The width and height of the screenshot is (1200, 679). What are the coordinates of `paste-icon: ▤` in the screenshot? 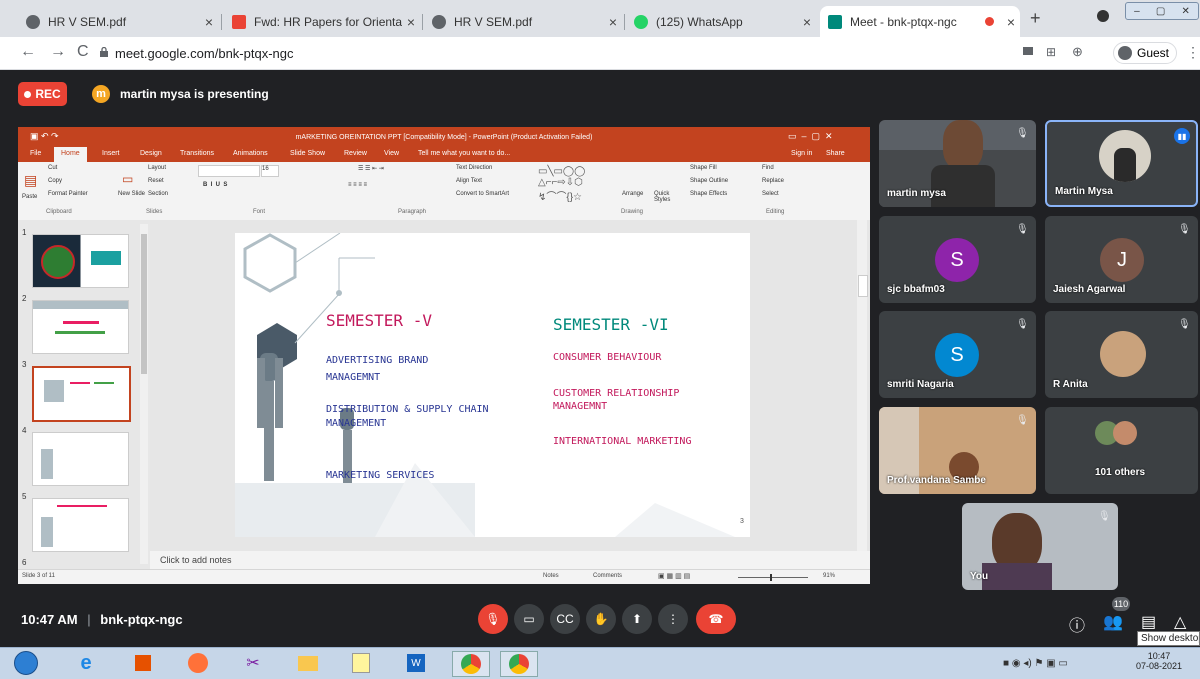 It's located at (30, 180).